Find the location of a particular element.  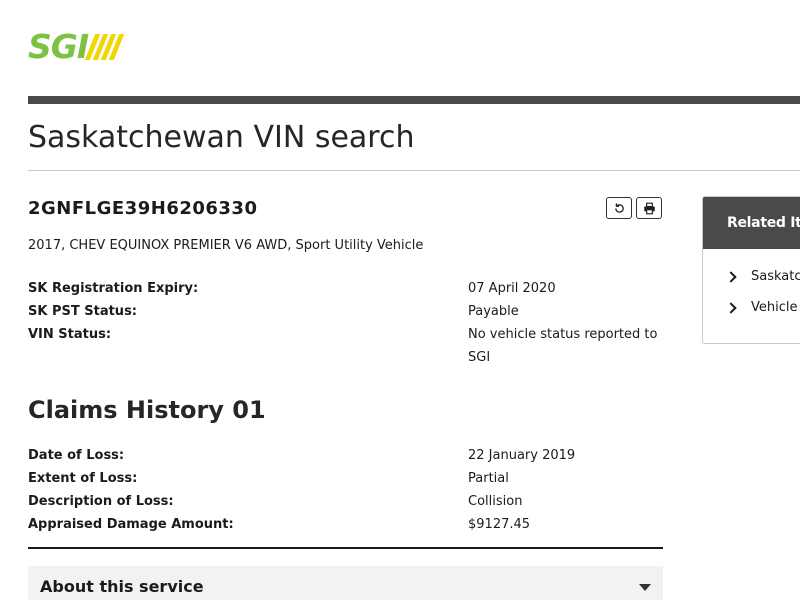

extent-of-loss-value: Partial is located at coordinates (488, 478).